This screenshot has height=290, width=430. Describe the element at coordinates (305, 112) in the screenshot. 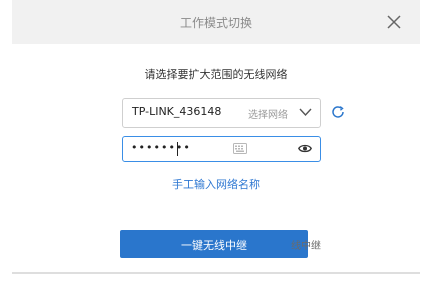

I see `chevron-down-icon` at that location.